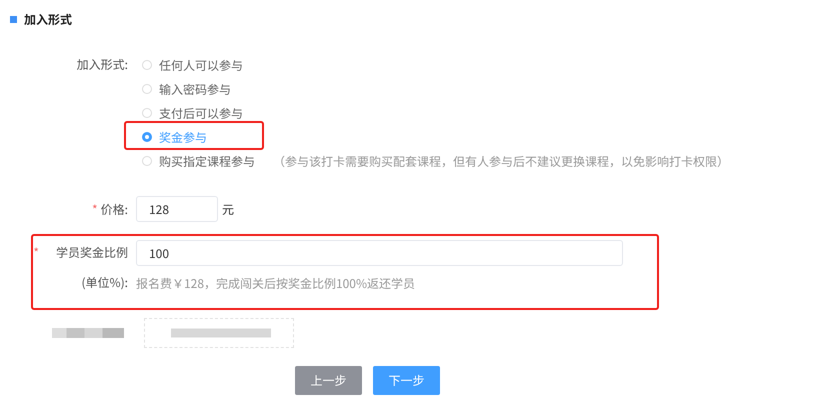 The height and width of the screenshot is (418, 820). Describe the element at coordinates (276, 284) in the screenshot. I see `hint-text: 报名费￥128，完成闯关后按奖金比例100%返还学员` at that location.